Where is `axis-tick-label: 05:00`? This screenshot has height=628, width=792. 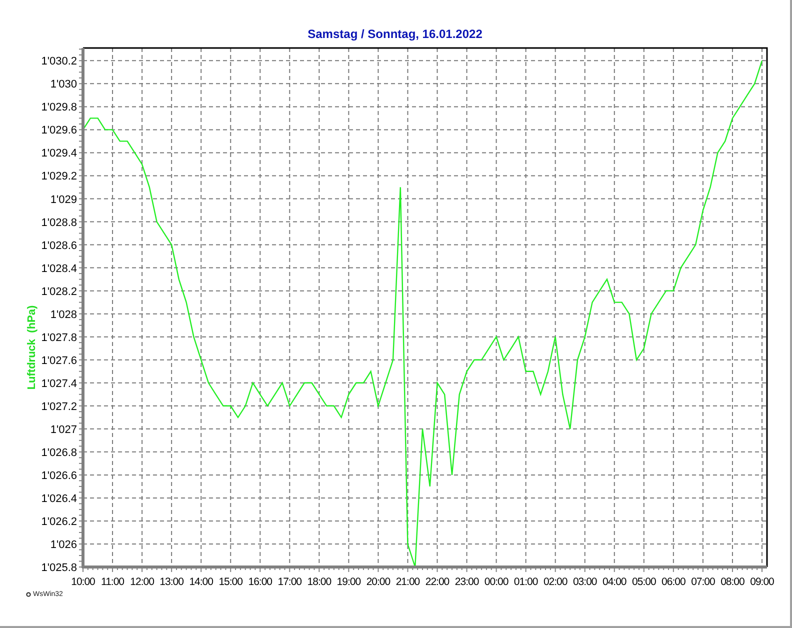 axis-tick-label: 05:00 is located at coordinates (644, 582).